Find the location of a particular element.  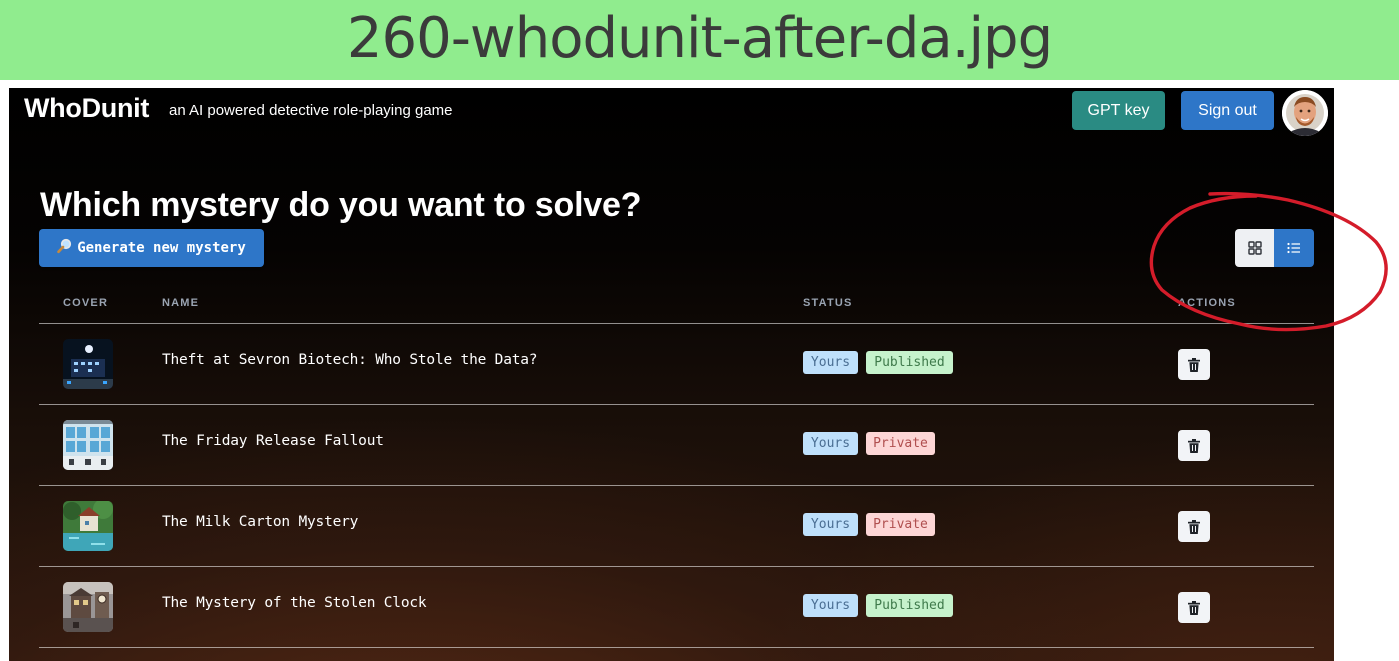

list-icon is located at coordinates (1293, 248).